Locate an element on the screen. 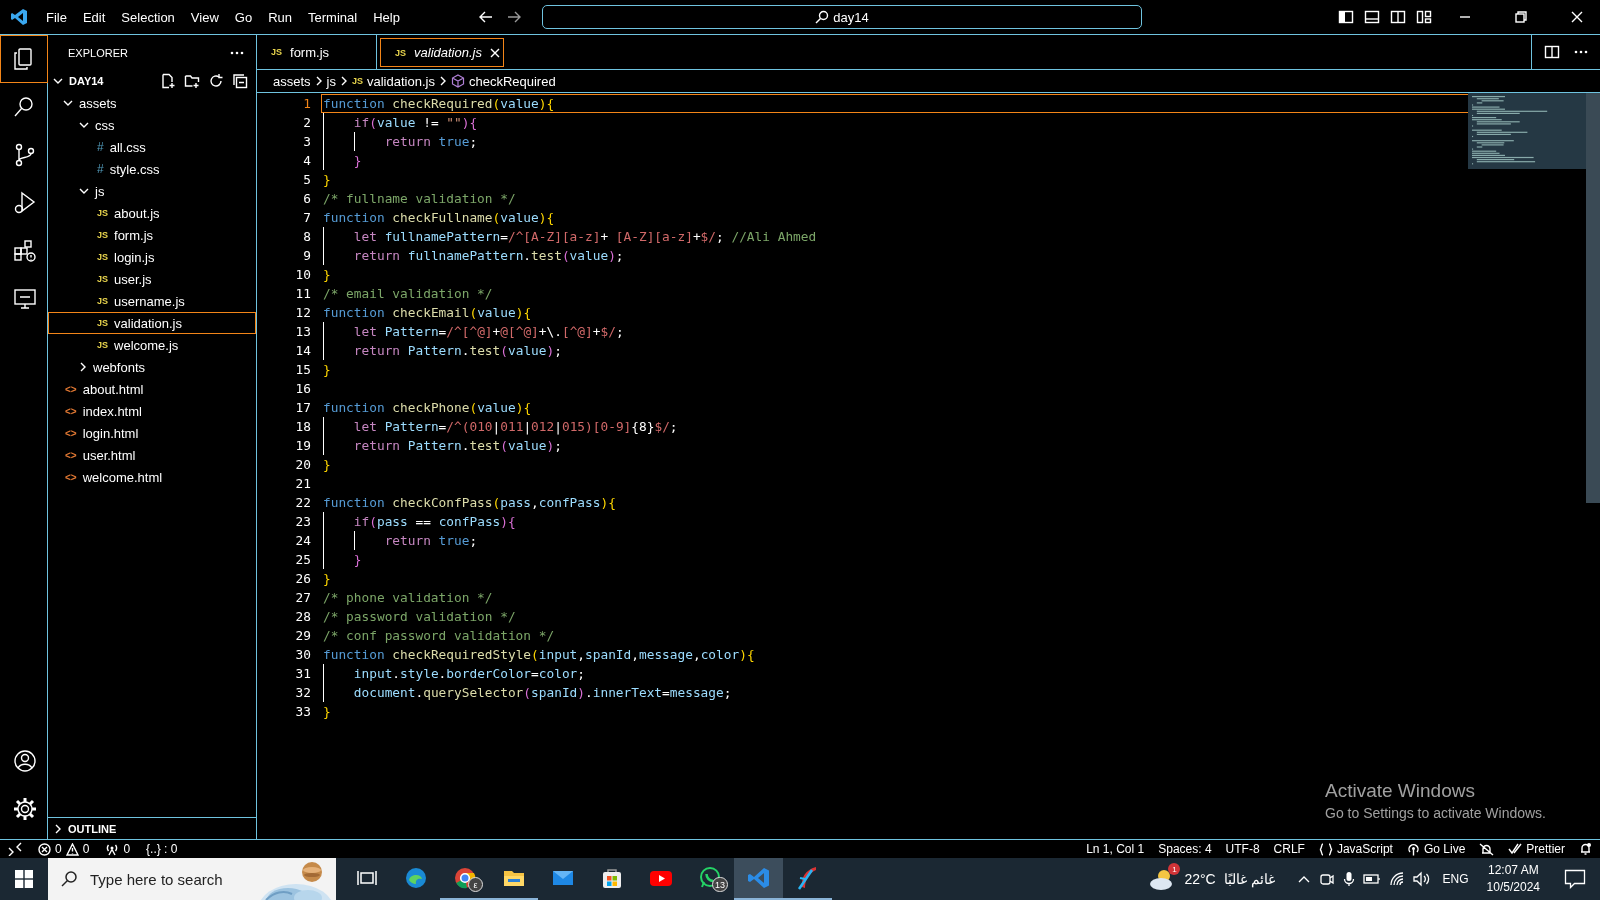 The image size is (1600, 900). split-editor-icon is located at coordinates (1552, 52).